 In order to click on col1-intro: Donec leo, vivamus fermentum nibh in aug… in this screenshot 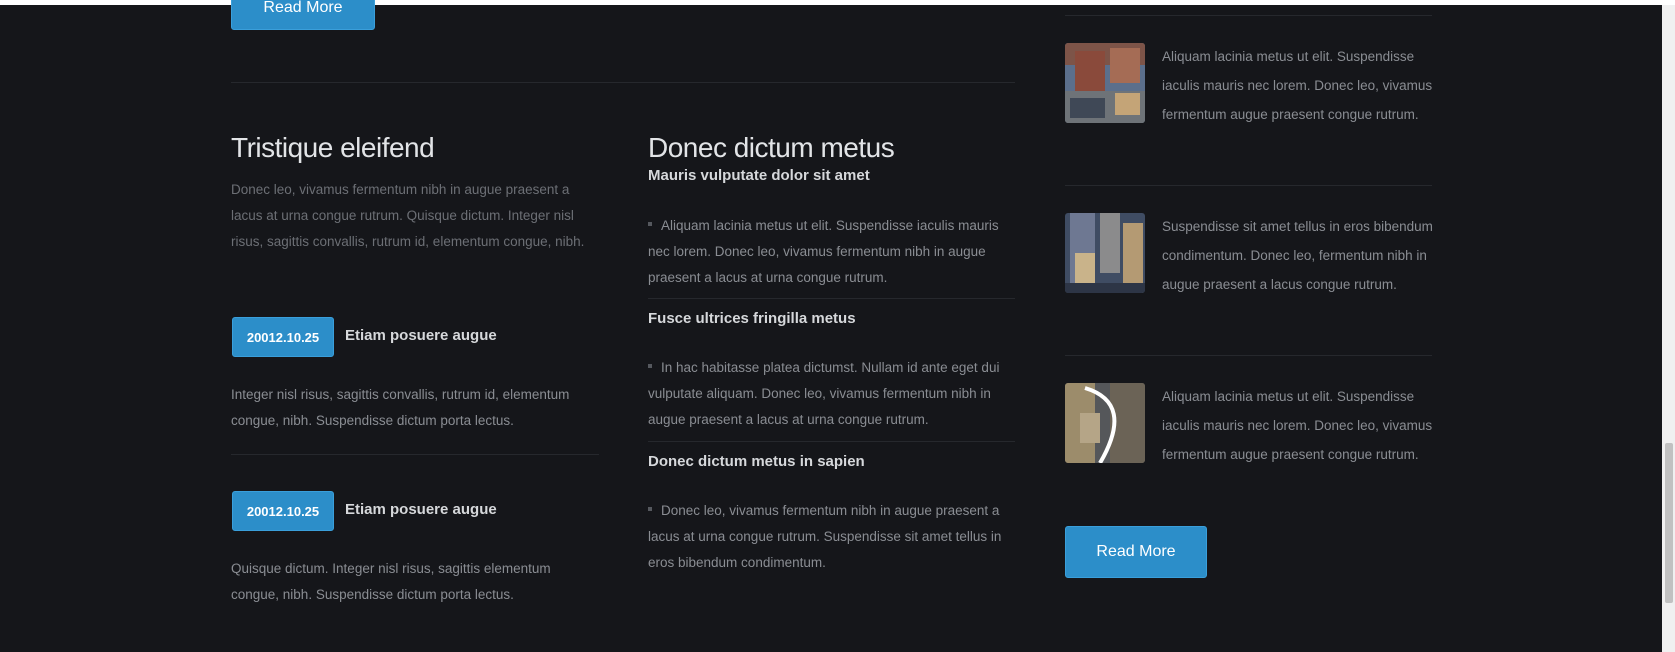, I will do `click(408, 215)`.